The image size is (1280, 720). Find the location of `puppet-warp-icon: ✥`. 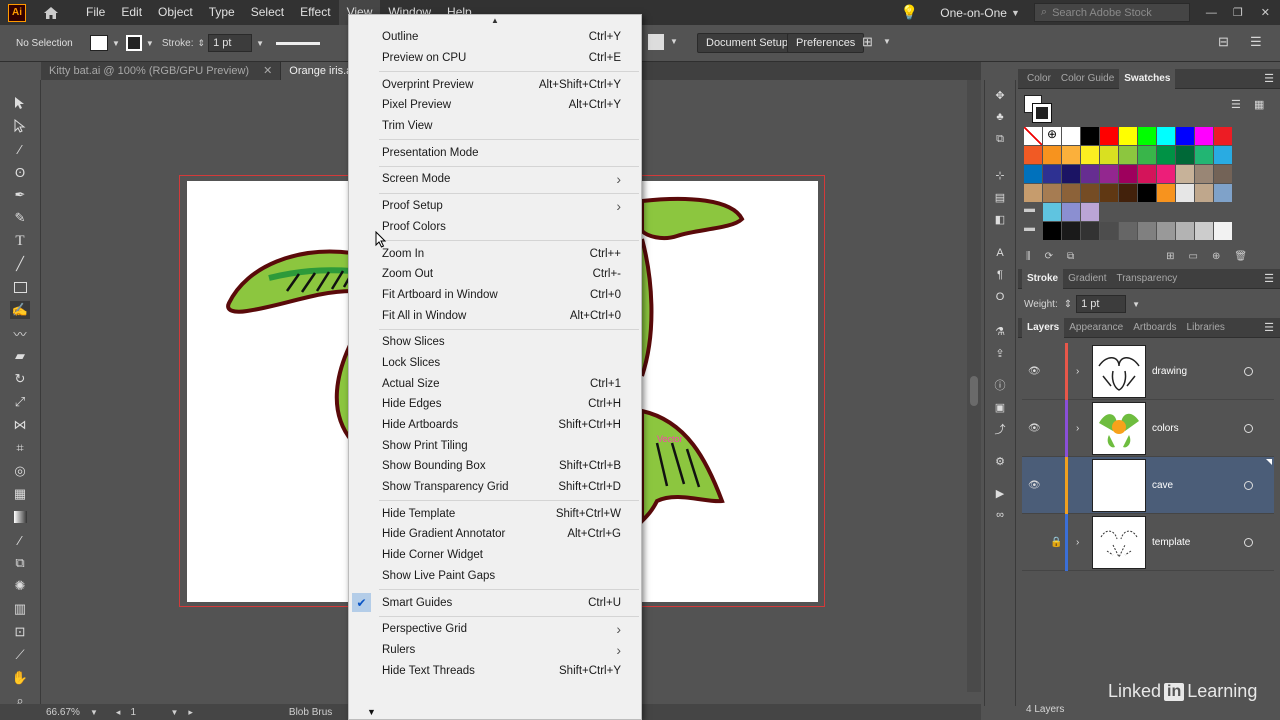

puppet-warp-icon: ✥ is located at coordinates (1000, 95).